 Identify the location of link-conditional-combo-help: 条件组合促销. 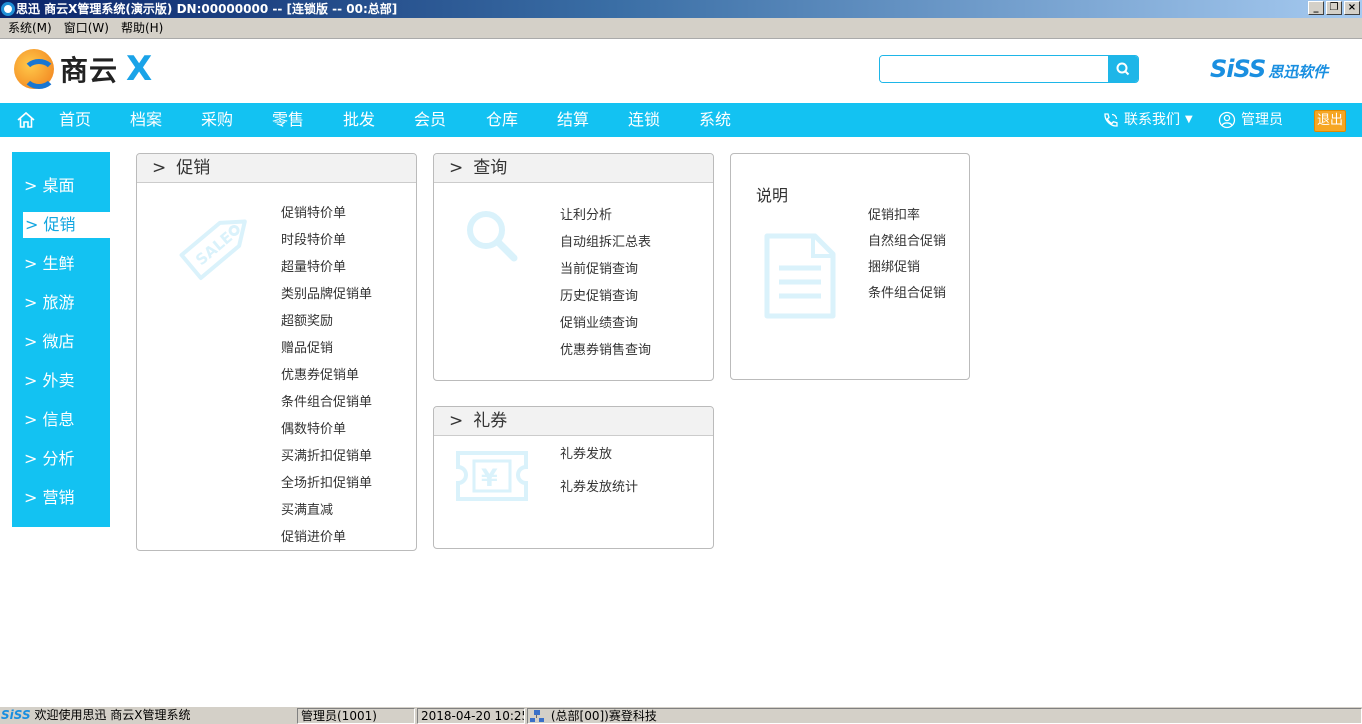
(907, 294).